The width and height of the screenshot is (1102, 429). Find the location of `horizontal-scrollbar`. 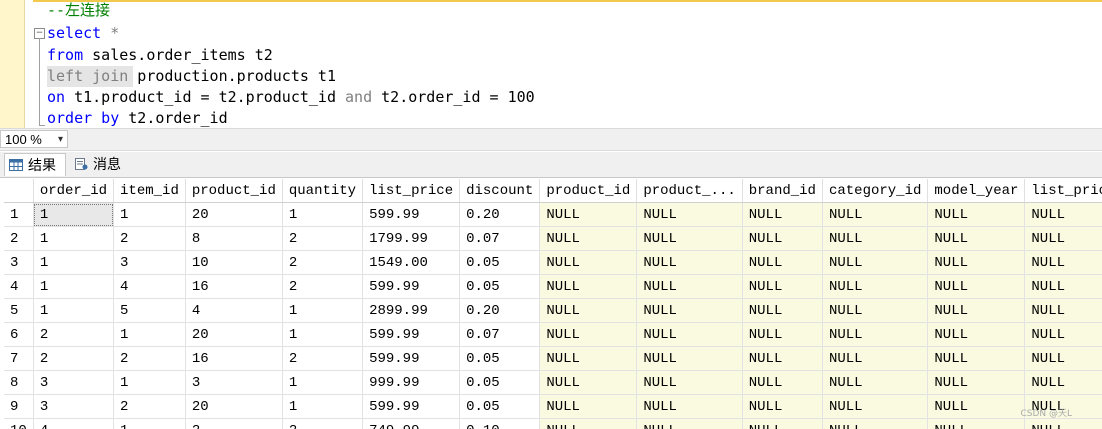

horizontal-scrollbar is located at coordinates (585, 139).